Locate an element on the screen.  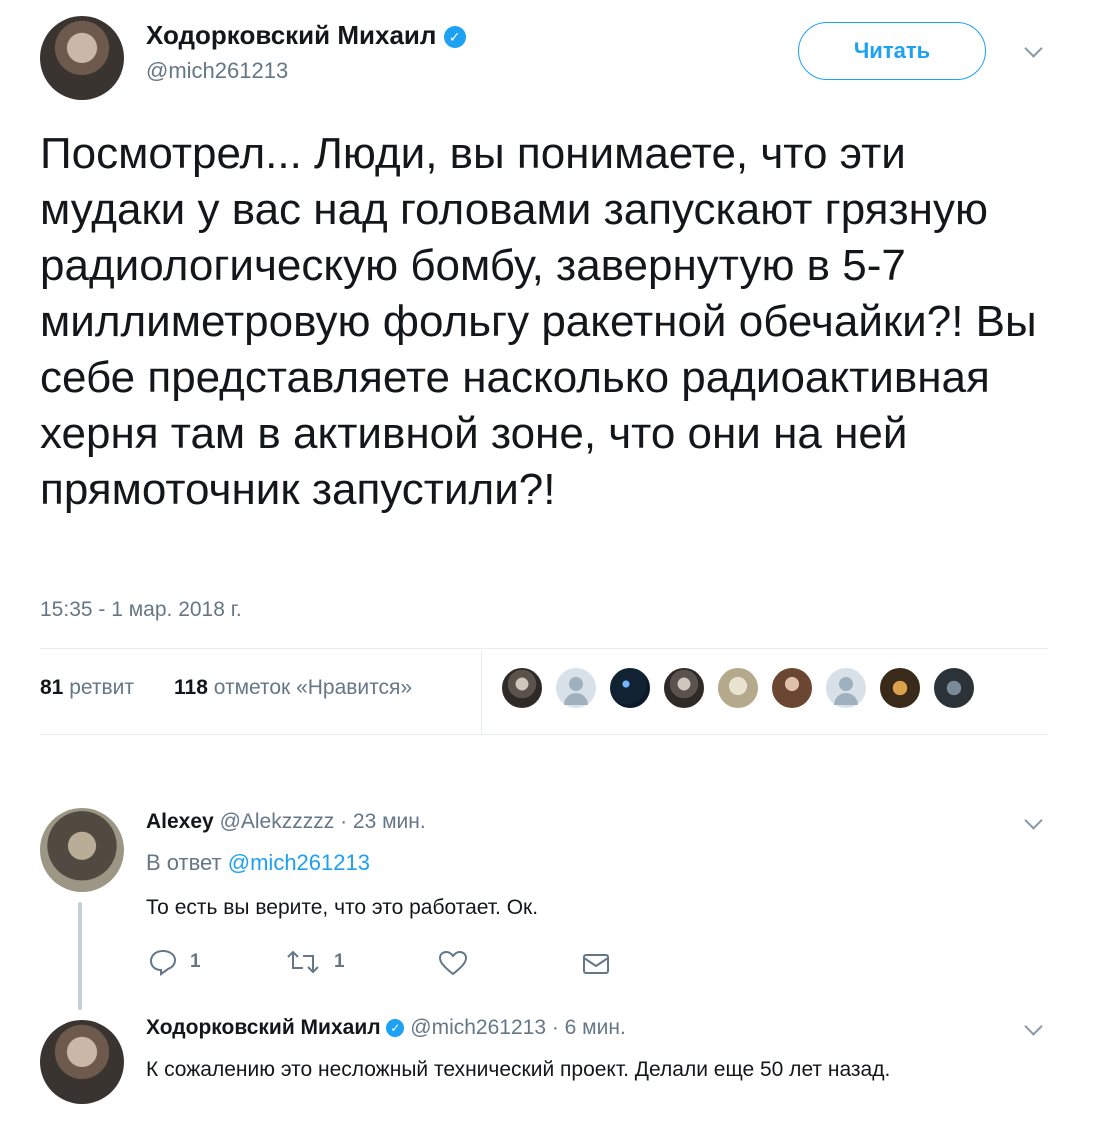
author-avatar is located at coordinates (82, 58).